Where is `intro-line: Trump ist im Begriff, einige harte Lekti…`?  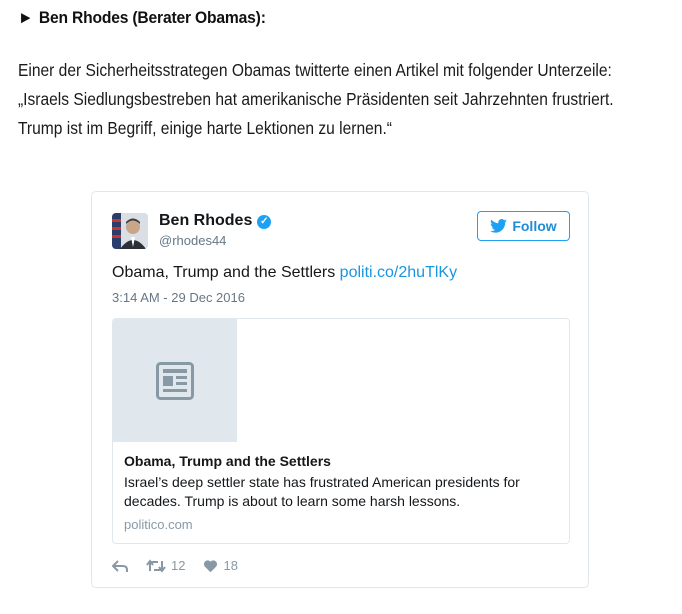
intro-line: Trump ist im Begriff, einige harte Lekti… is located at coordinates (205, 128).